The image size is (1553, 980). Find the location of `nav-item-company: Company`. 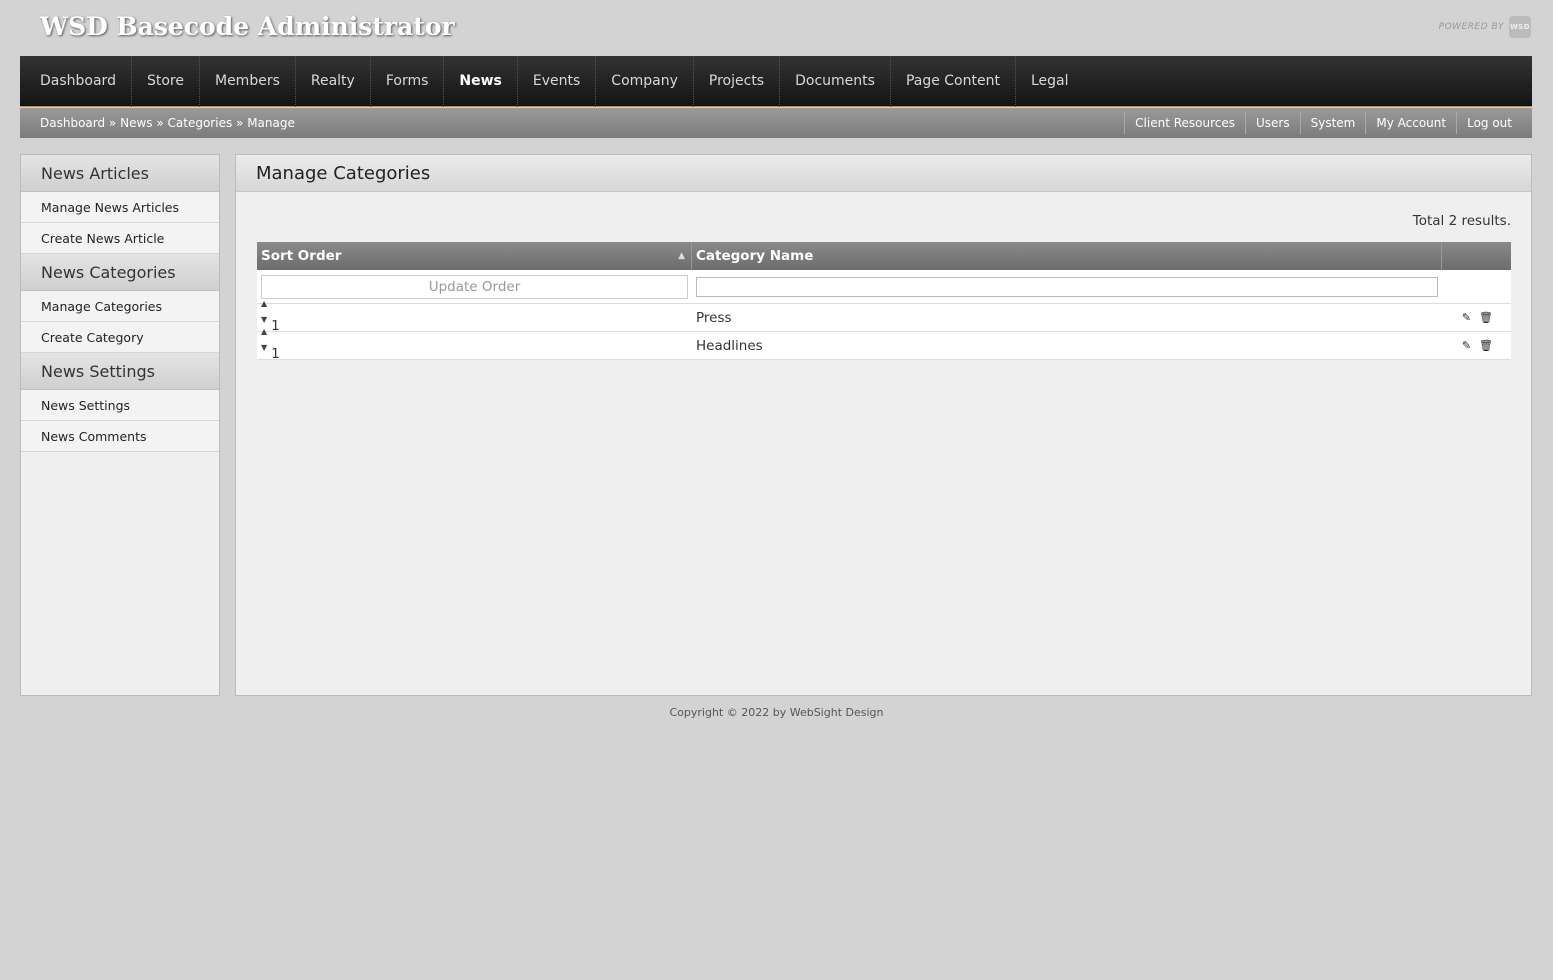

nav-item-company: Company is located at coordinates (645, 81).